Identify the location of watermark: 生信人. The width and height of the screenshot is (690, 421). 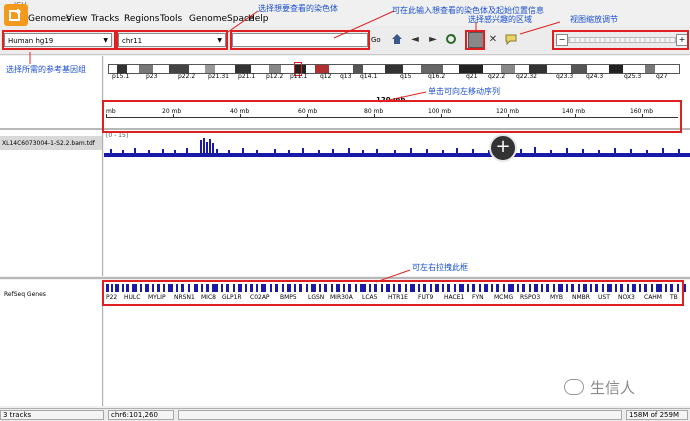
(599, 387).